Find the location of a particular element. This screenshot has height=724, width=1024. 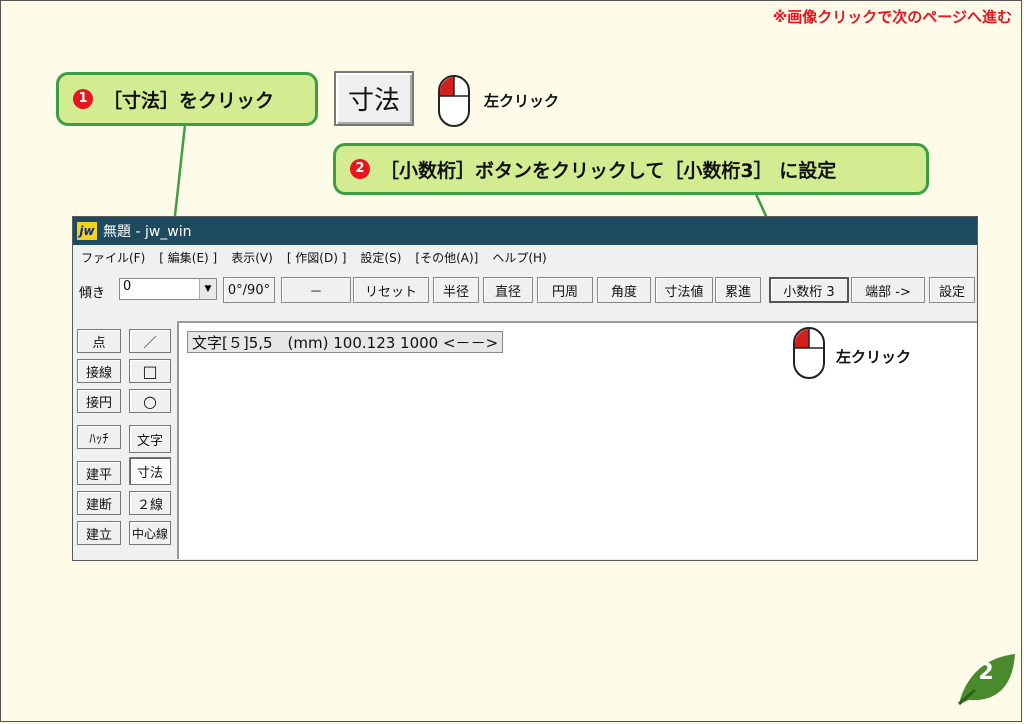

tool-tangent: 接線 is located at coordinates (99, 371).